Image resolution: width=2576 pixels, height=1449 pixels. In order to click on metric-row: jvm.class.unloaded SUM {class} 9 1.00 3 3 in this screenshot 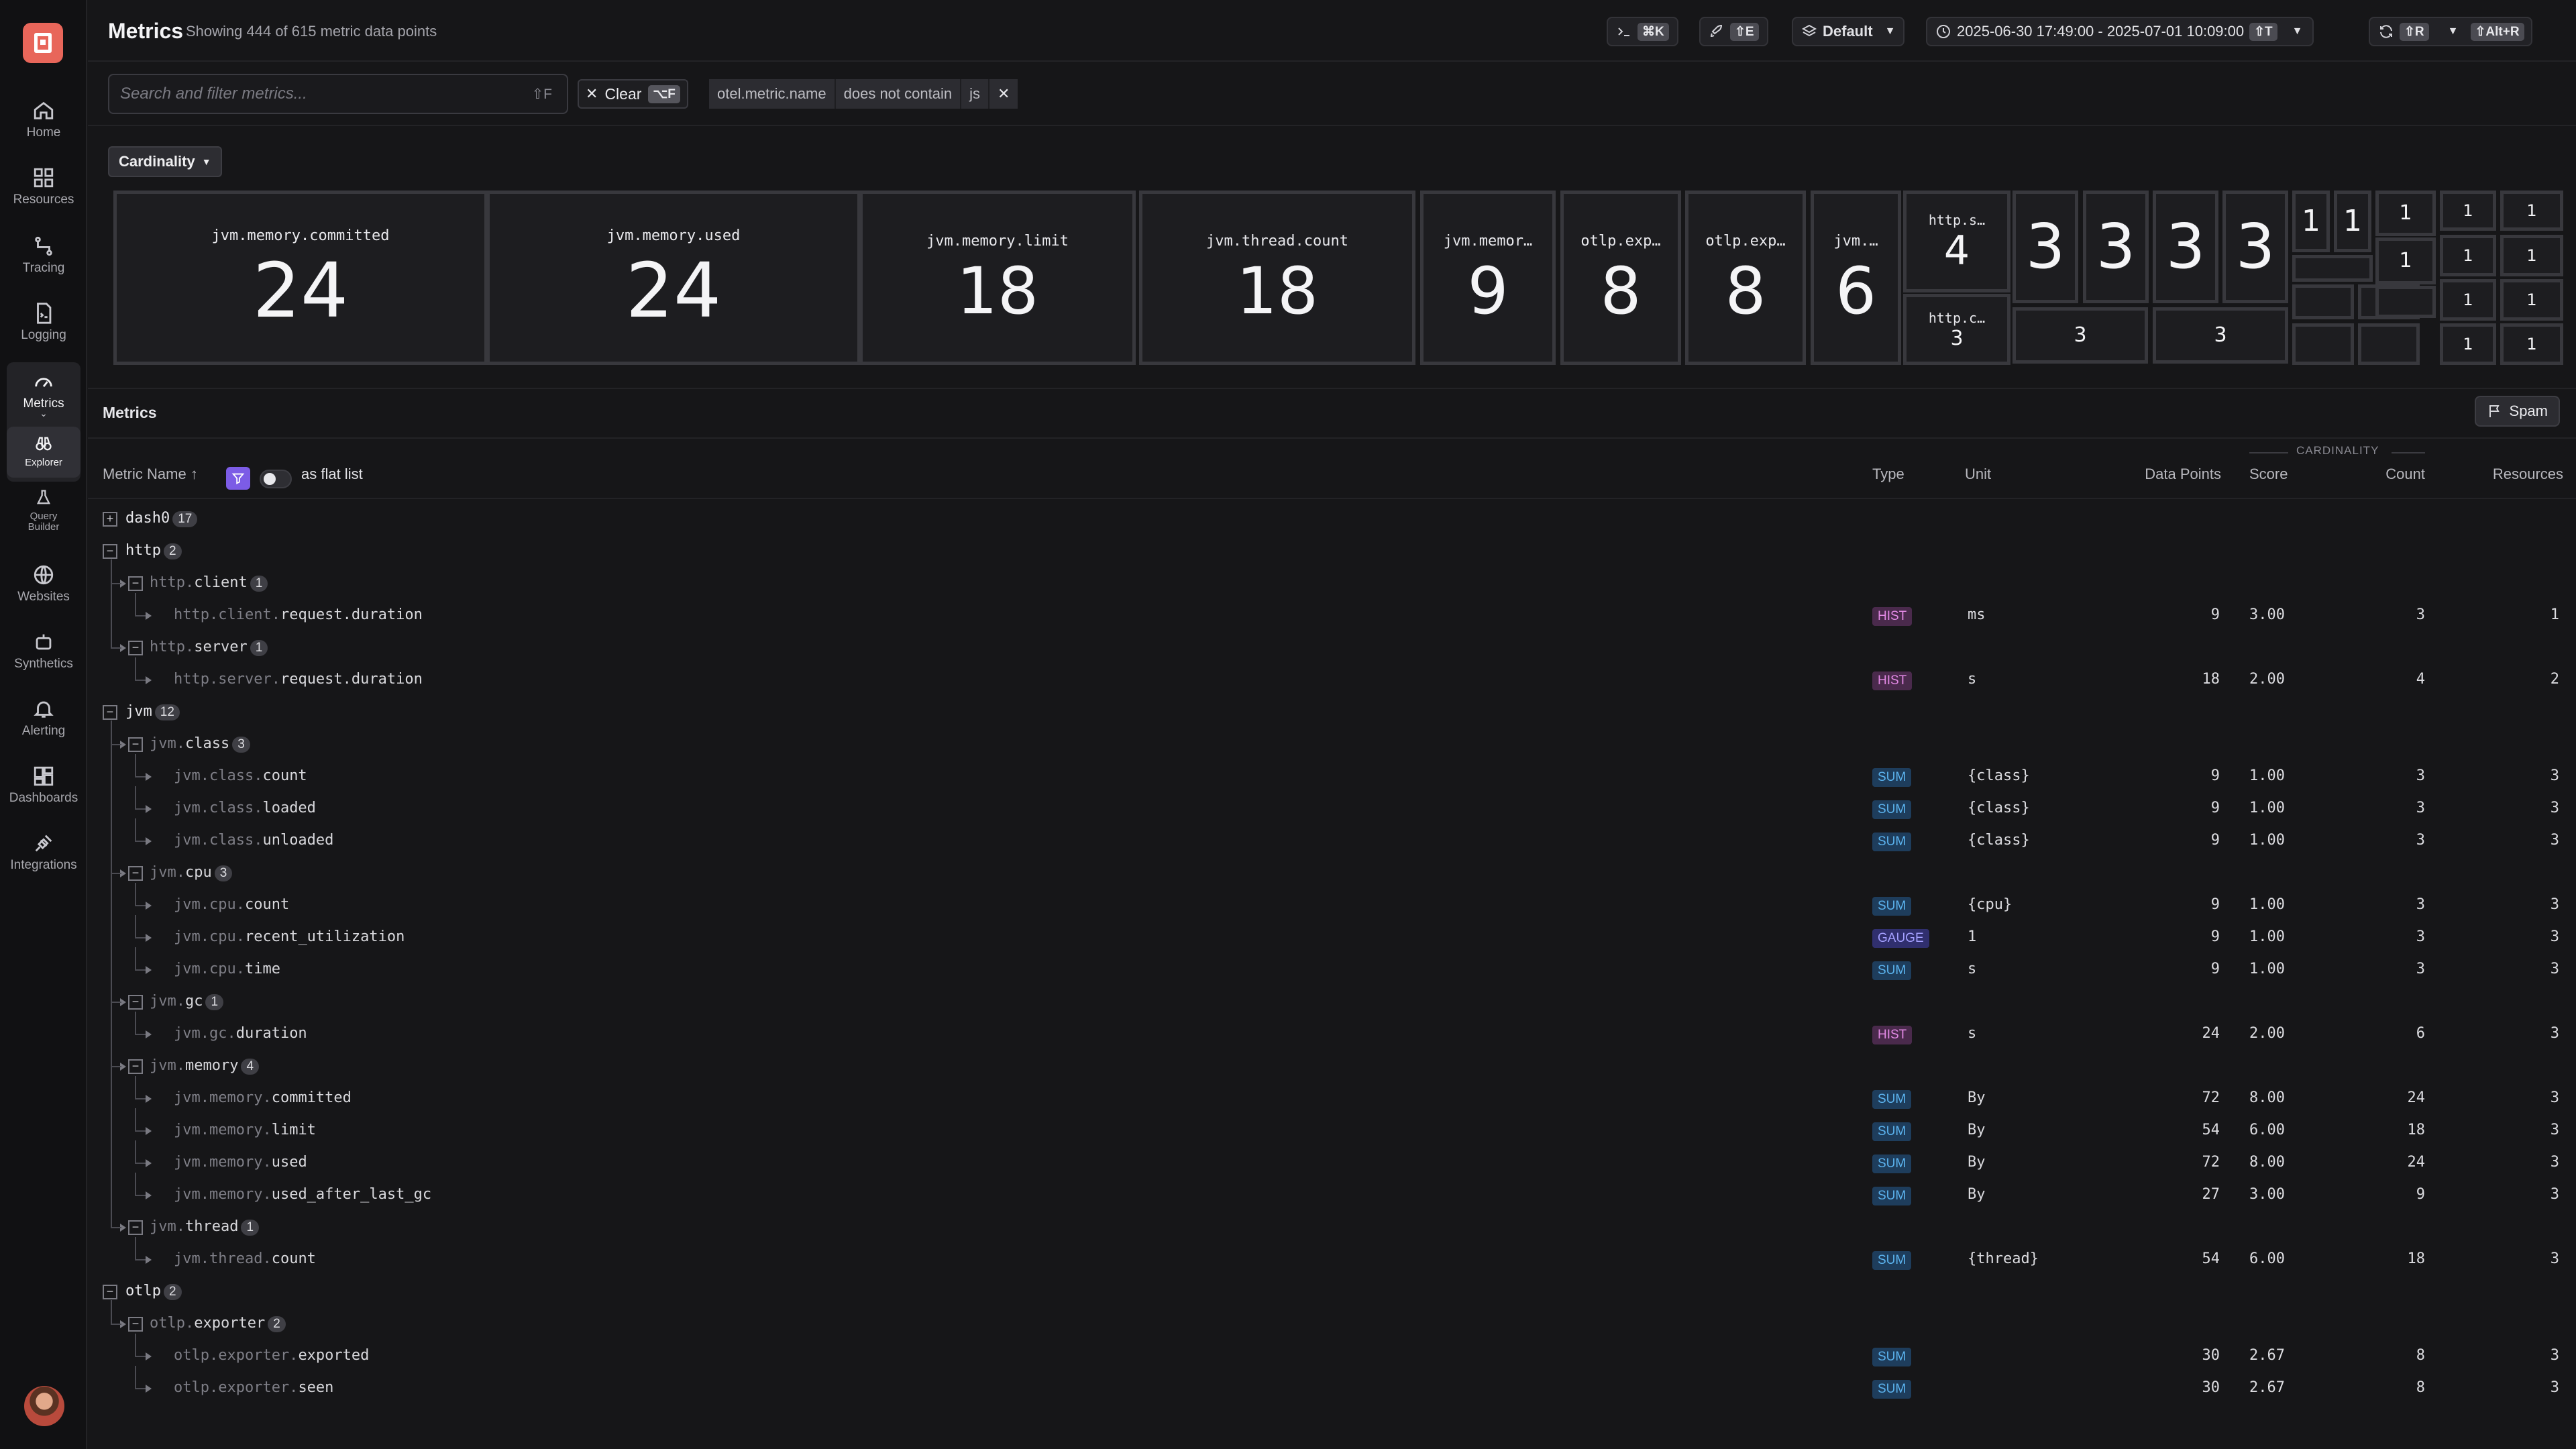, I will do `click(1332, 837)`.